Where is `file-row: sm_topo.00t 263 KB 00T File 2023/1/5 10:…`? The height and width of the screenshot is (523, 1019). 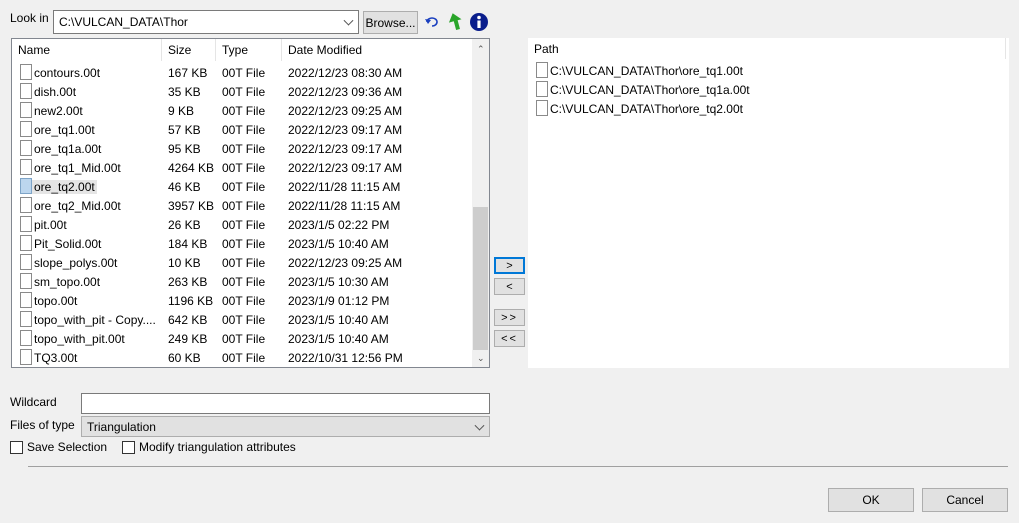
file-row: sm_topo.00t 263 KB 00T File 2023/1/5 10:… is located at coordinates (248, 281).